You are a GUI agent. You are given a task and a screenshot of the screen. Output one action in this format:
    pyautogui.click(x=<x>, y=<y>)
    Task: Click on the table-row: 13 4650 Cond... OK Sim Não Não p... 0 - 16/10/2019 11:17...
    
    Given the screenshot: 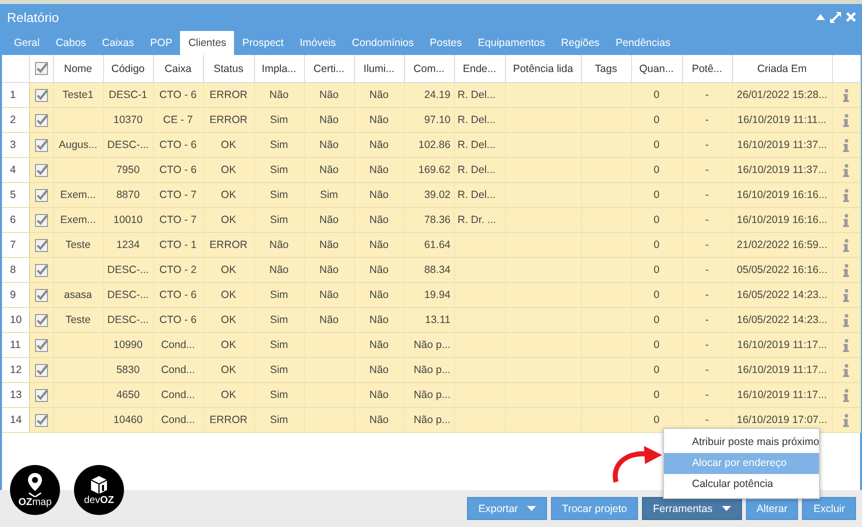 What is the action you would take?
    pyautogui.click(x=431, y=395)
    